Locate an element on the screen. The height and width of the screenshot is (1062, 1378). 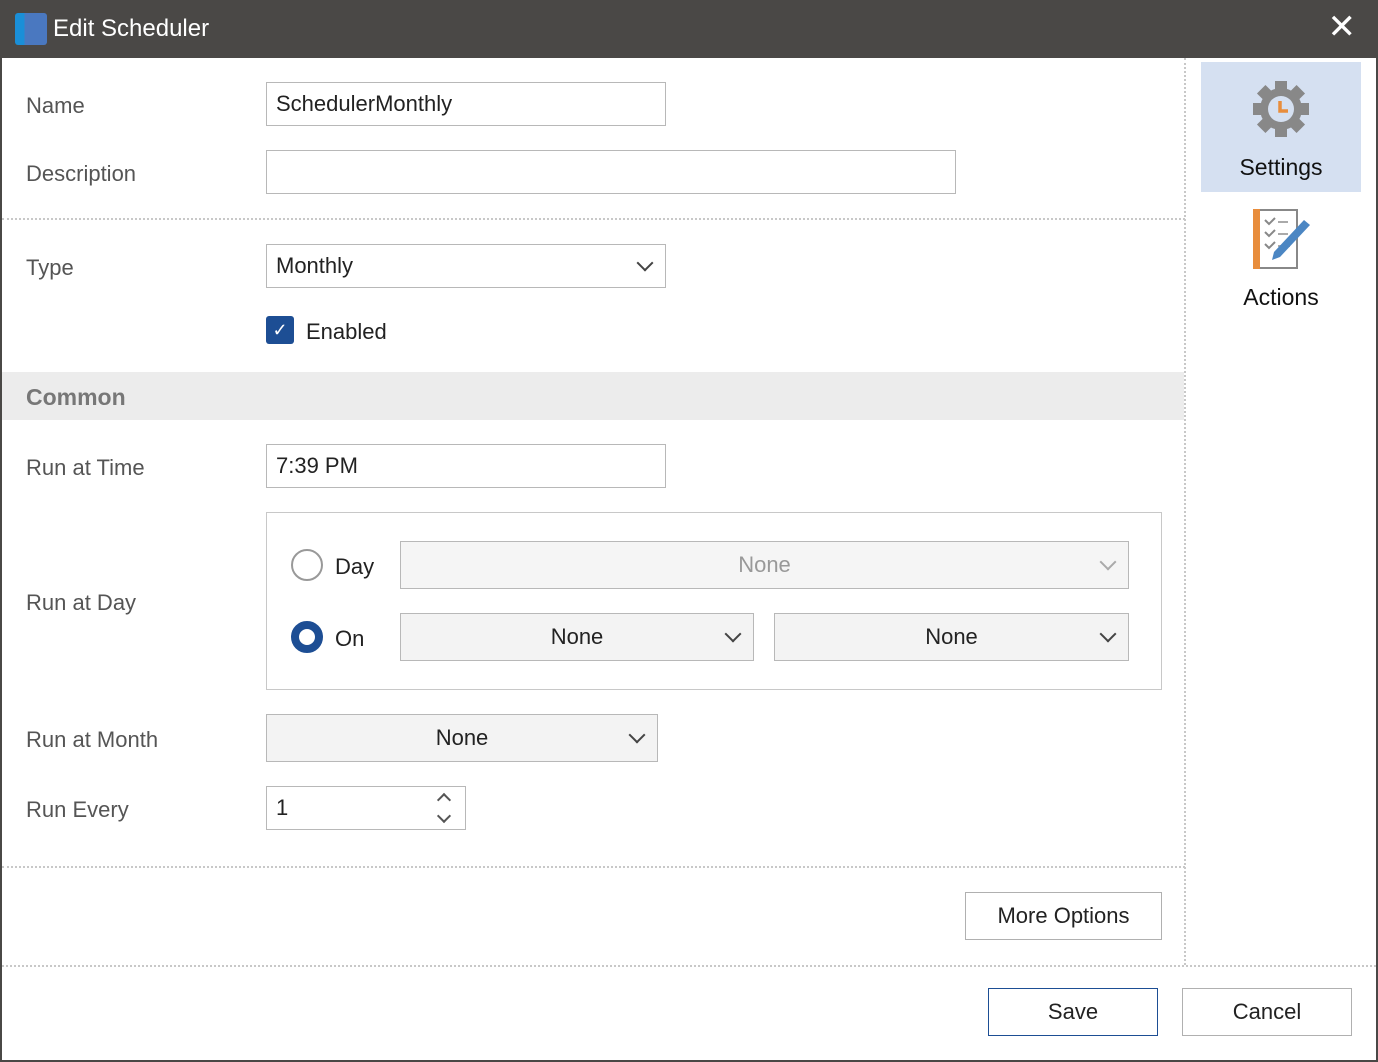
spin-down-icon is located at coordinates (444, 816).